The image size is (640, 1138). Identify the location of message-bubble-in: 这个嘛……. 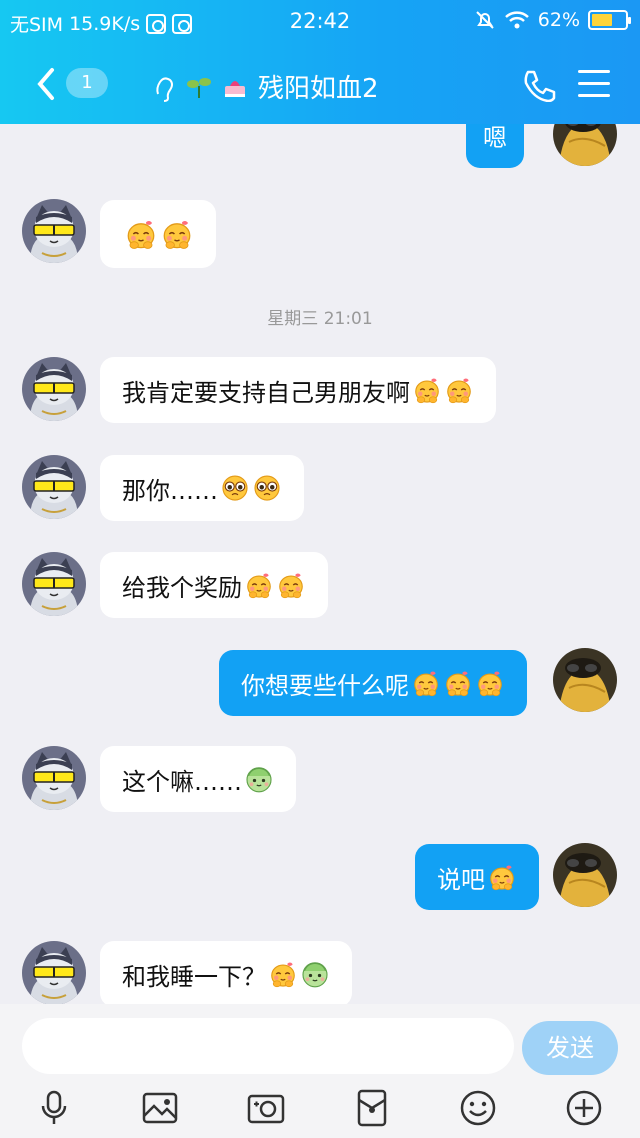
(198, 779).